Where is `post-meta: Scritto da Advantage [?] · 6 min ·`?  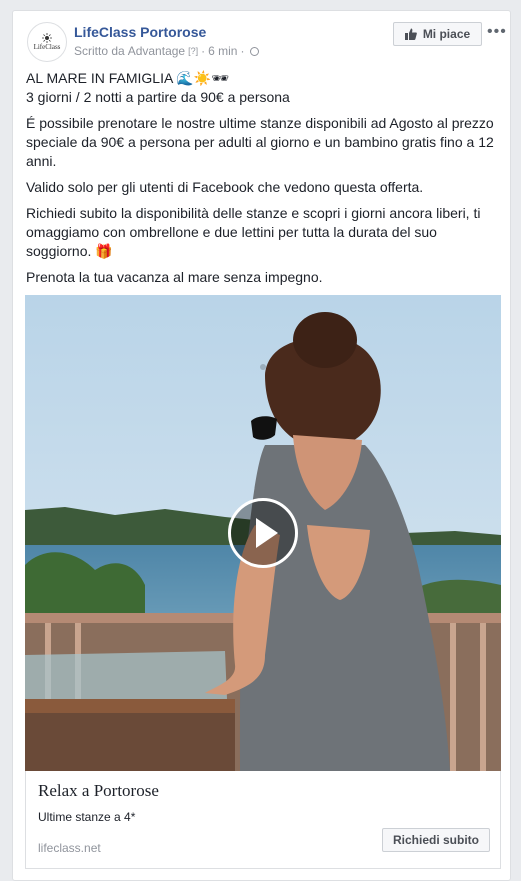
post-meta: Scritto da Advantage [?] · 6 min · is located at coordinates (167, 51).